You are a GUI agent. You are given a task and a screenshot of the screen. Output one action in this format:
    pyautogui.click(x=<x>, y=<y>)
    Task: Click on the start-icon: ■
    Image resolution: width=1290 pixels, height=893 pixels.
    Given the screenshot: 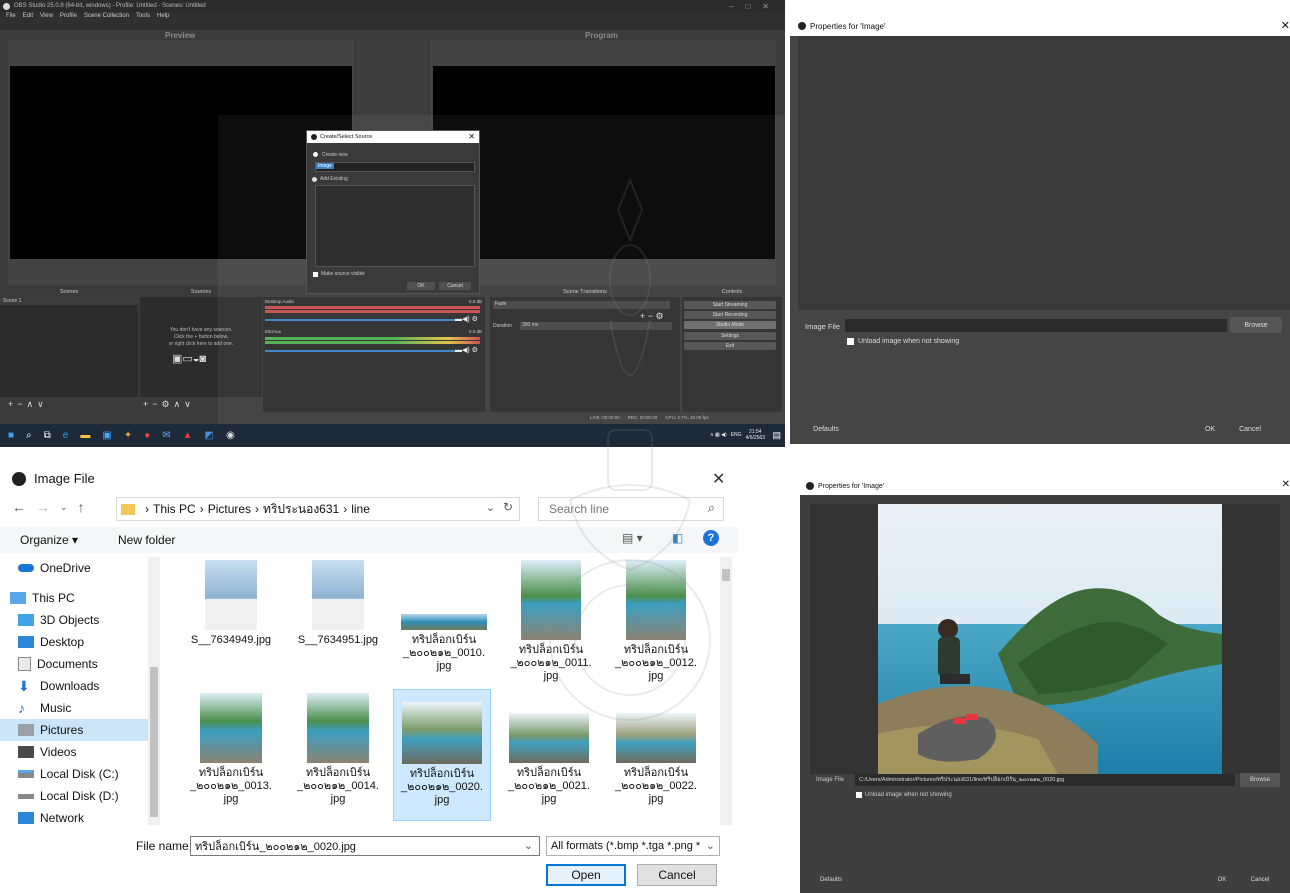 What is the action you would take?
    pyautogui.click(x=17, y=435)
    